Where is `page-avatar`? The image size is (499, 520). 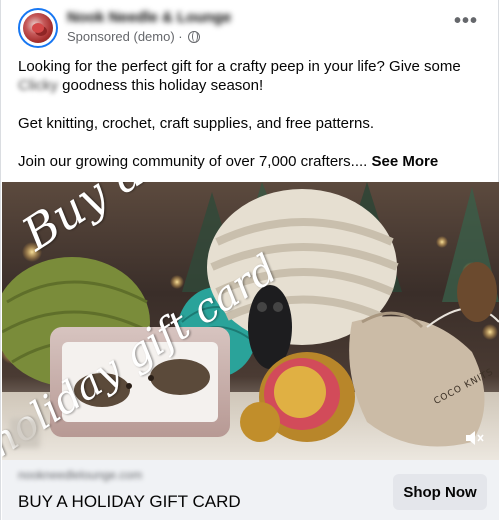 page-avatar is located at coordinates (38, 28).